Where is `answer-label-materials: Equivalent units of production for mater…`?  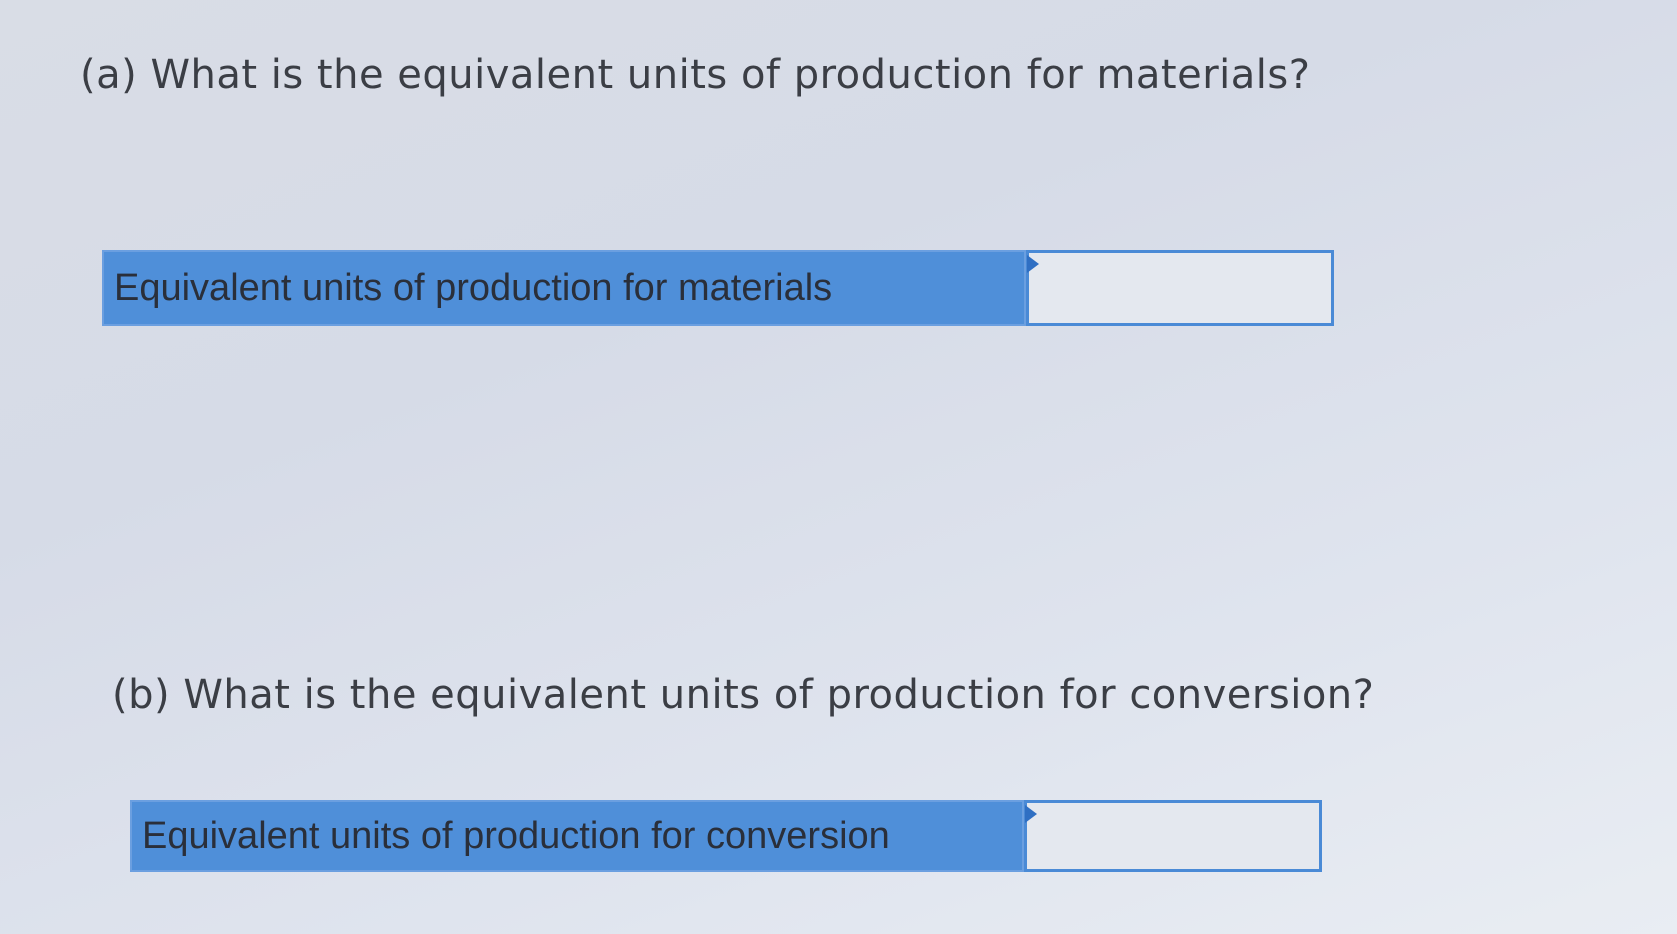 answer-label-materials: Equivalent units of production for mater… is located at coordinates (564, 288).